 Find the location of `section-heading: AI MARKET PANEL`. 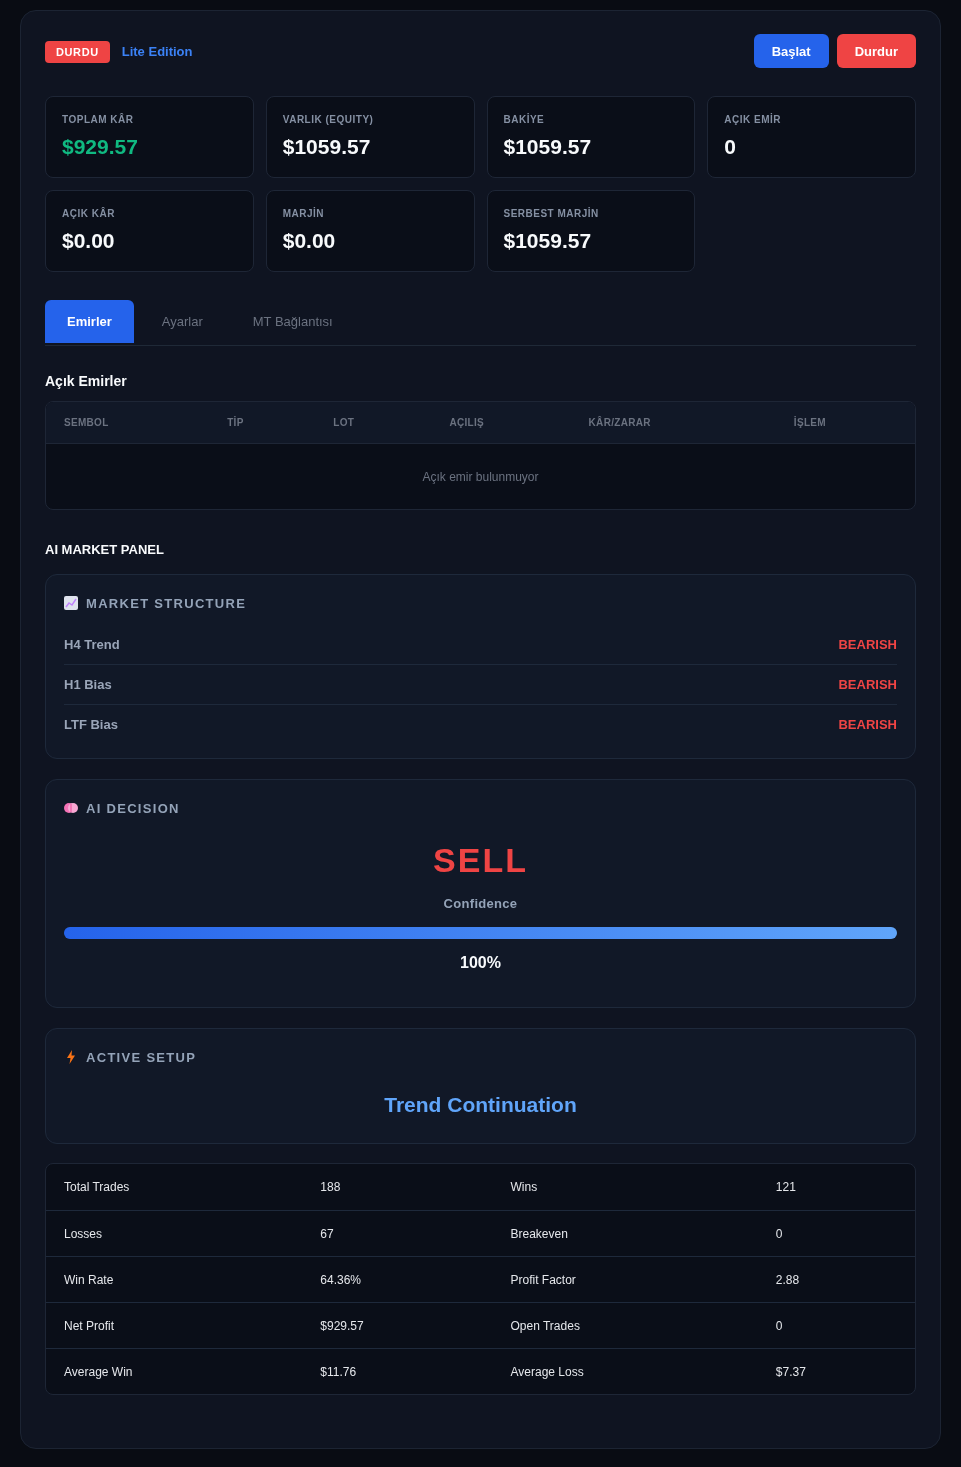

section-heading: AI MARKET PANEL is located at coordinates (104, 549).